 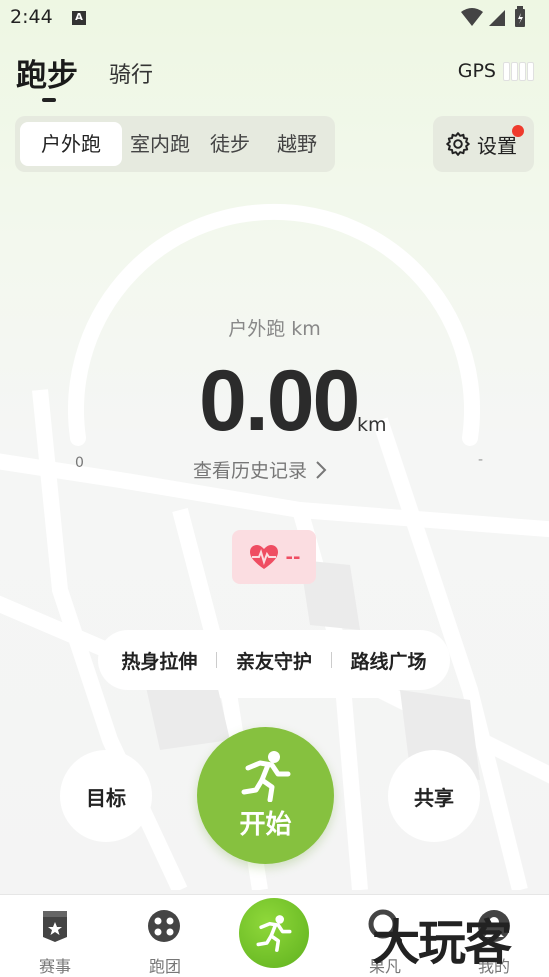 What do you see at coordinates (442, 943) in the screenshot?
I see `watermark: 大玩客` at bounding box center [442, 943].